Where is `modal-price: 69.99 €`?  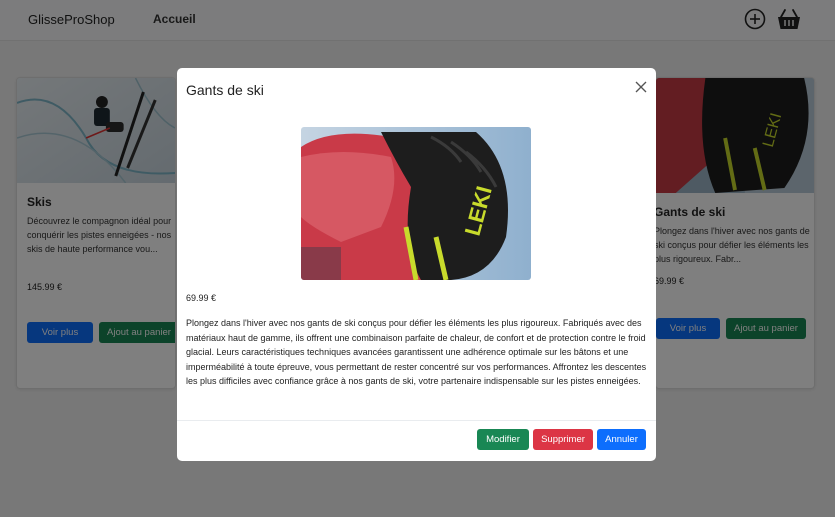 modal-price: 69.99 € is located at coordinates (201, 298).